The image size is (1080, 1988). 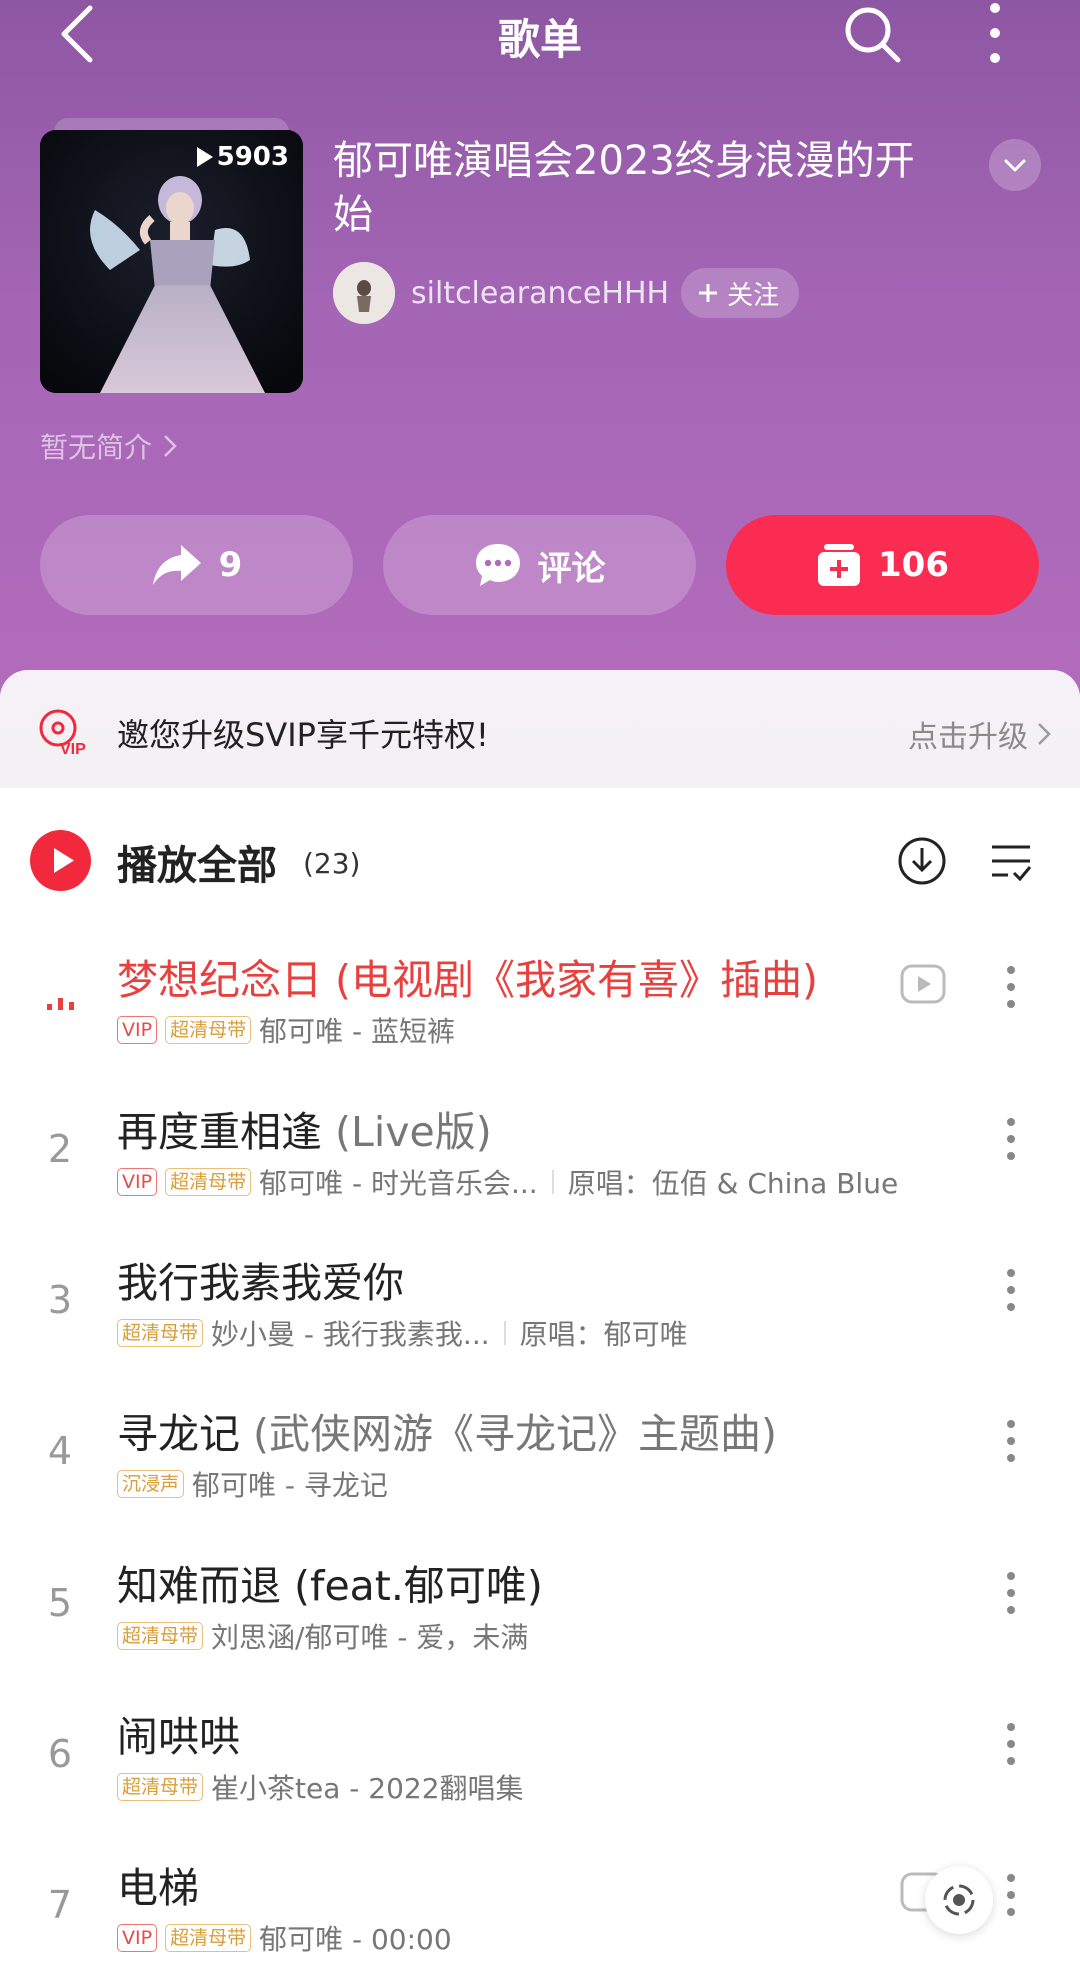 I want to click on song-meta: 沉浸声 郁可唯 - 寻龙记, so click(x=252, y=1484).